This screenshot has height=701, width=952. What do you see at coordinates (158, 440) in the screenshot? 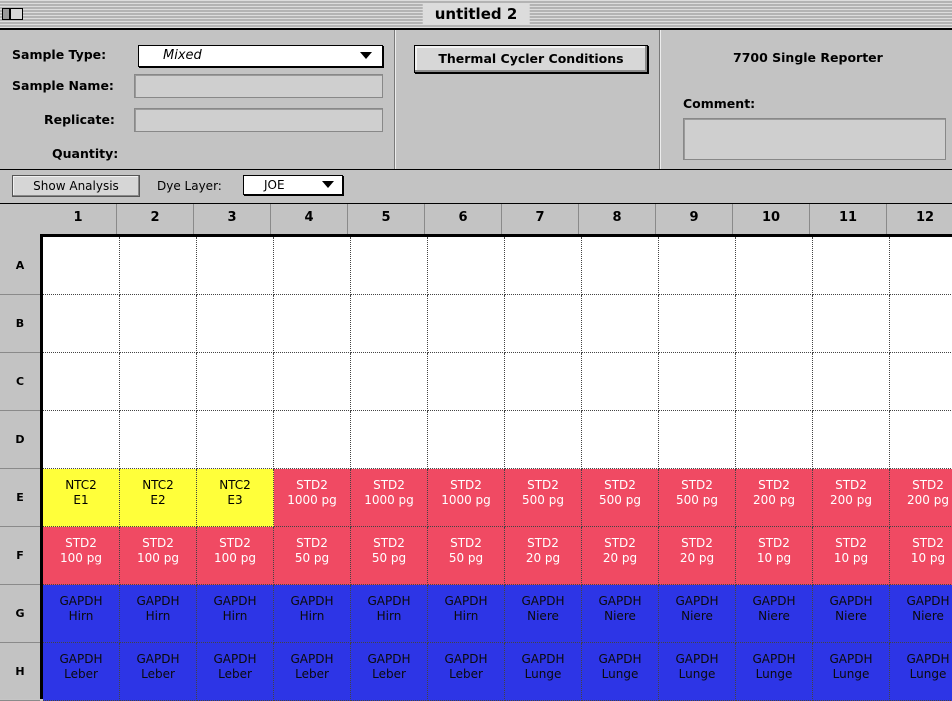
I see `well-D2` at bounding box center [158, 440].